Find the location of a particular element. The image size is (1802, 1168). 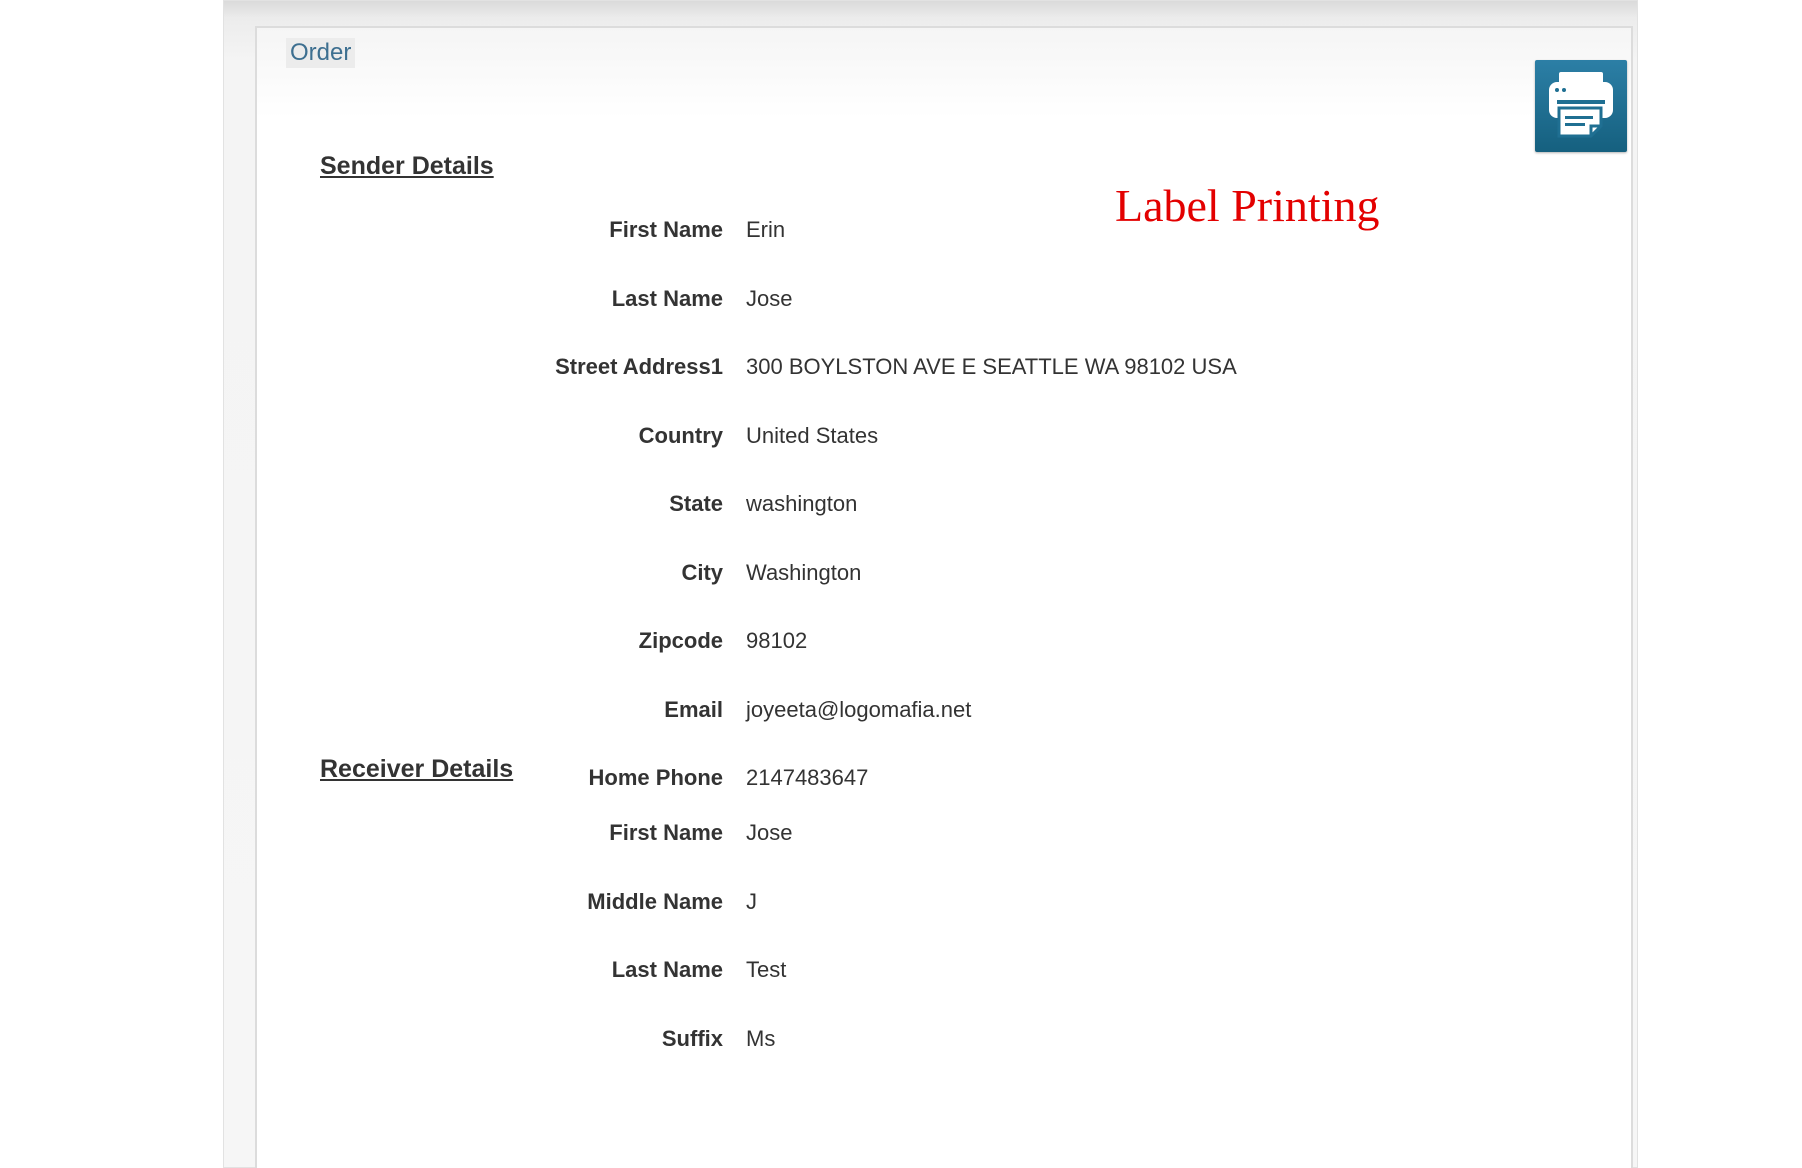

sender-details-heading: Sender Details is located at coordinates (407, 166).